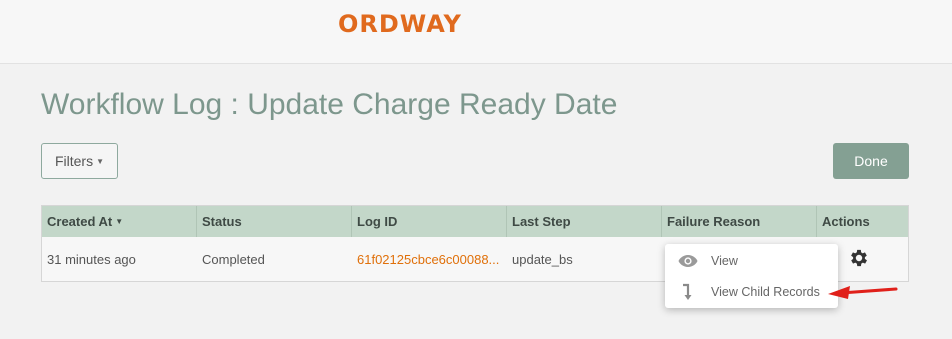  What do you see at coordinates (80, 221) in the screenshot?
I see `column-header-label: Created At` at bounding box center [80, 221].